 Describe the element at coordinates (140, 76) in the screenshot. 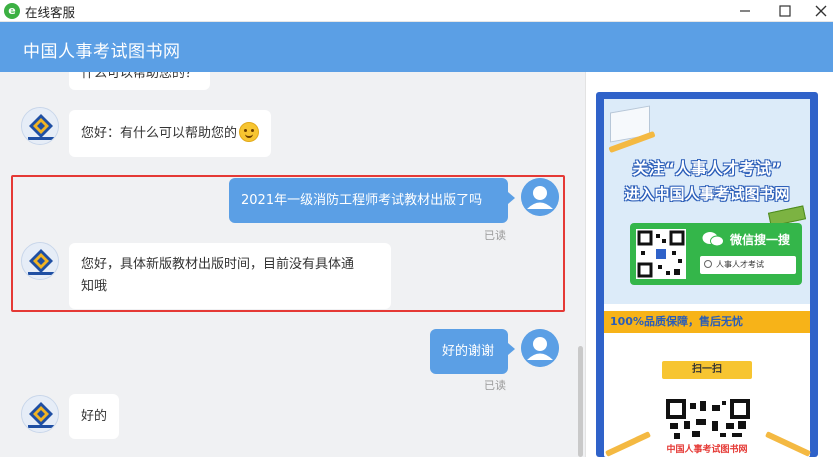

I see `message-text: 什么可以帮助您的？` at that location.